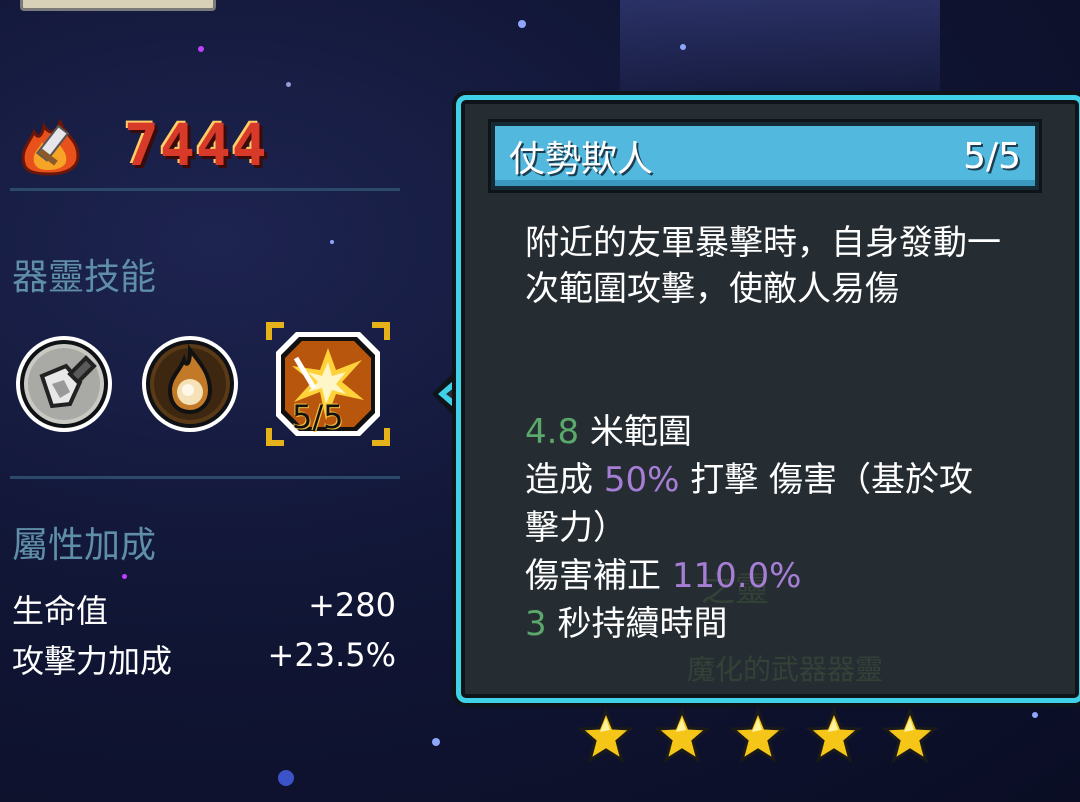 The width and height of the screenshot is (1080, 802). Describe the element at coordinates (559, 480) in the screenshot. I see `stat-label: 造成` at that location.